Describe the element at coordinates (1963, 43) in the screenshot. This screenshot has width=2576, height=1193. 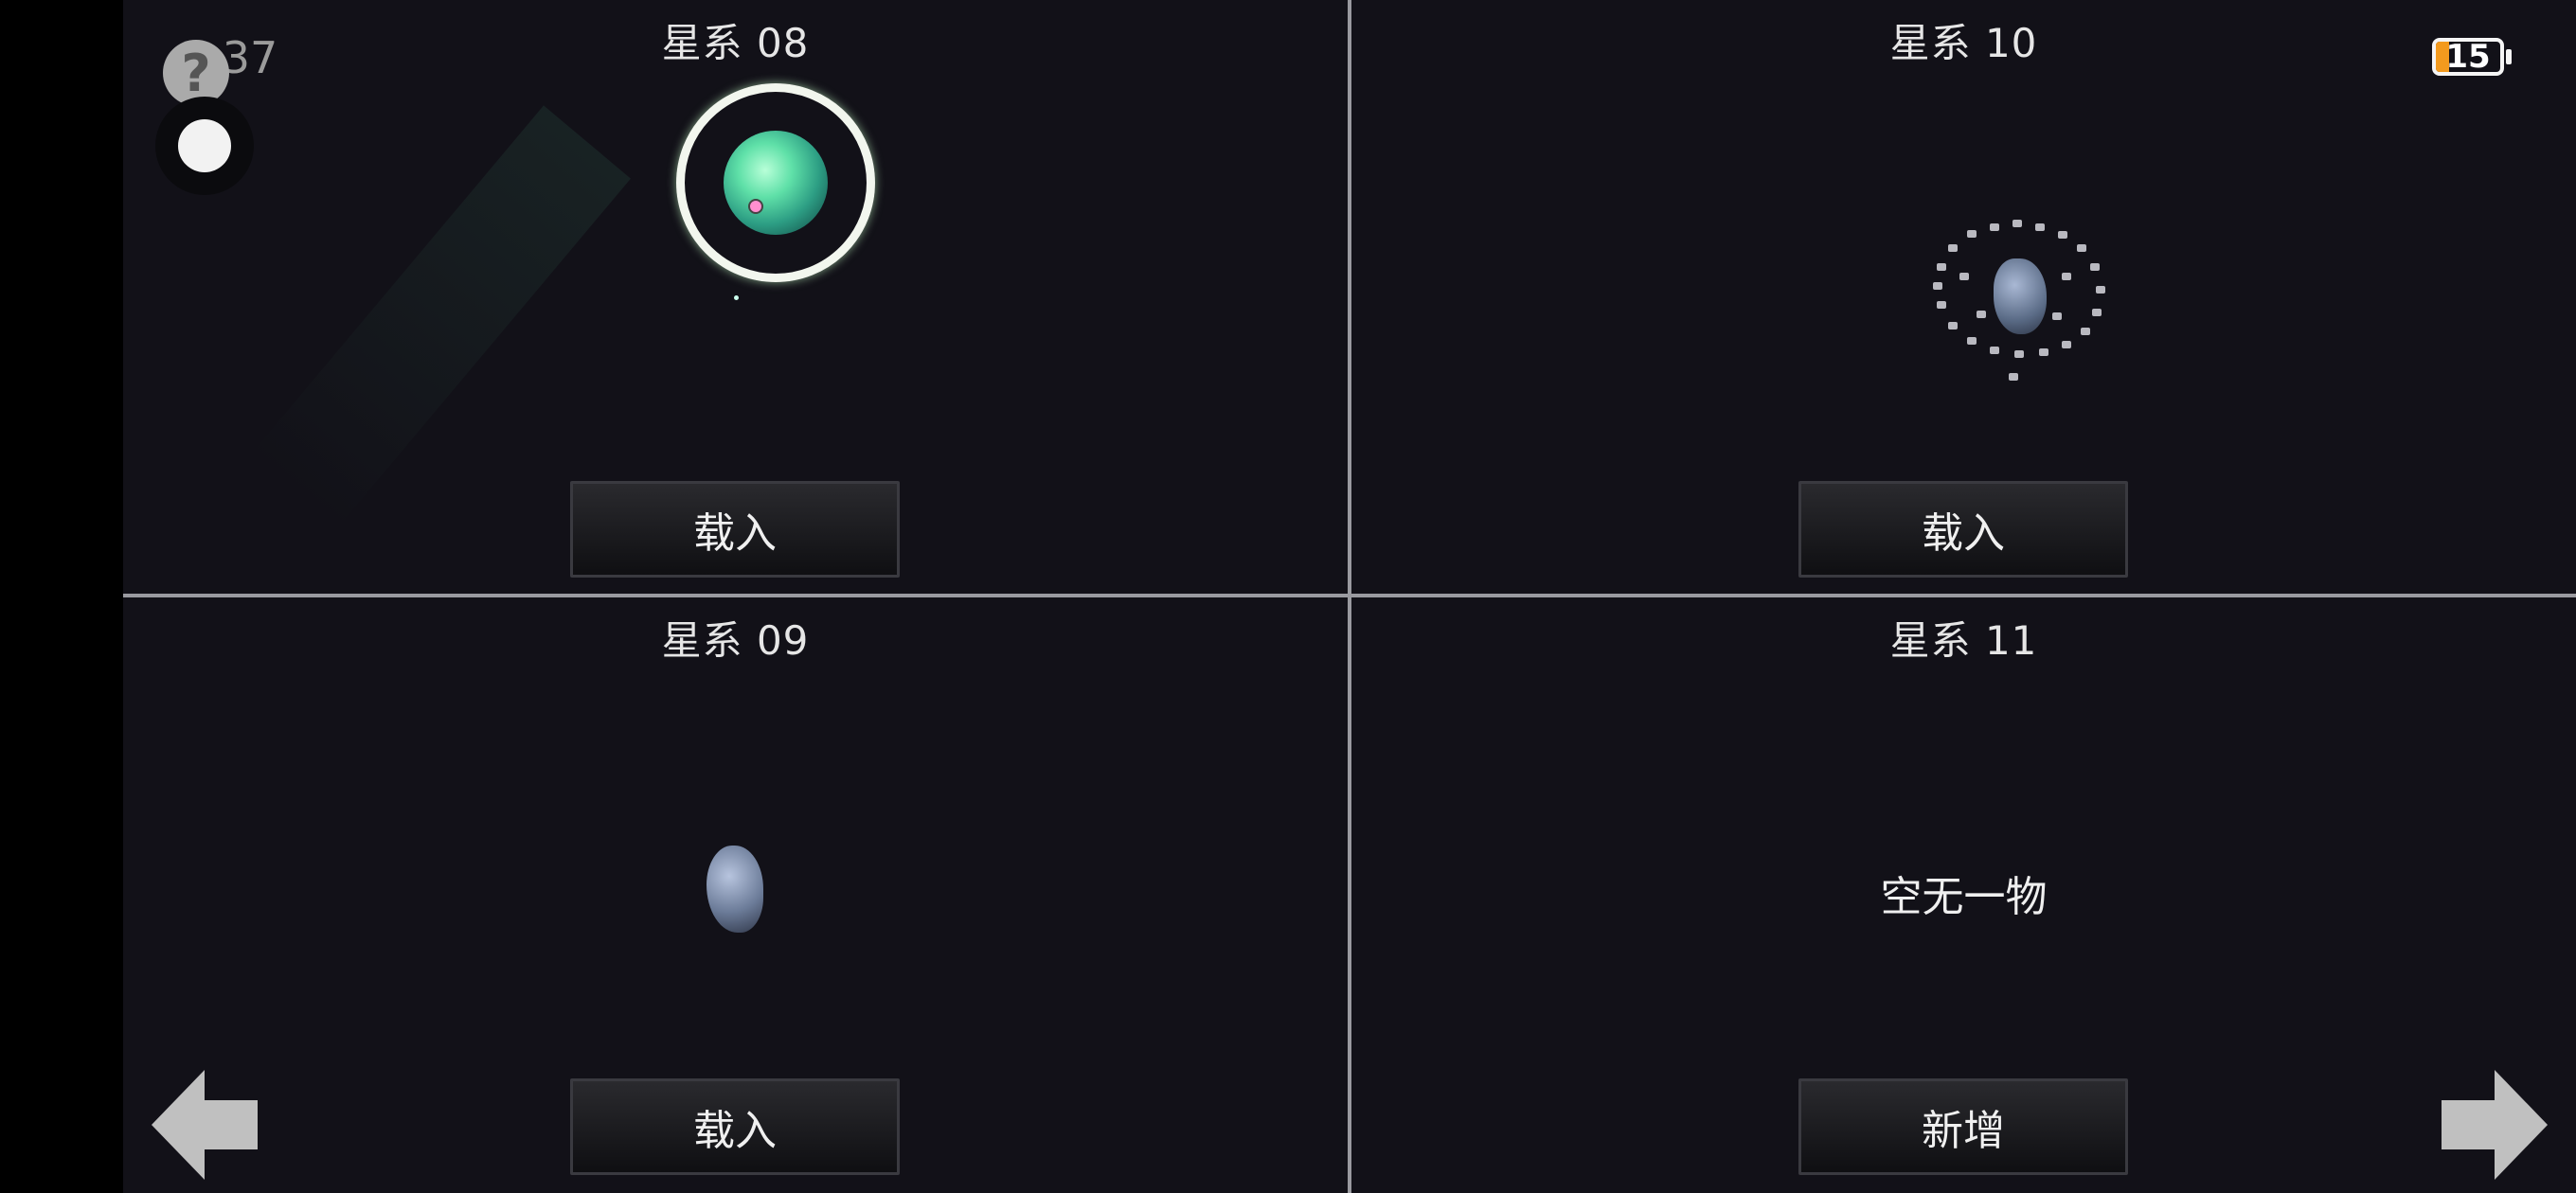
I see `galaxy-title: 星系 10` at that location.